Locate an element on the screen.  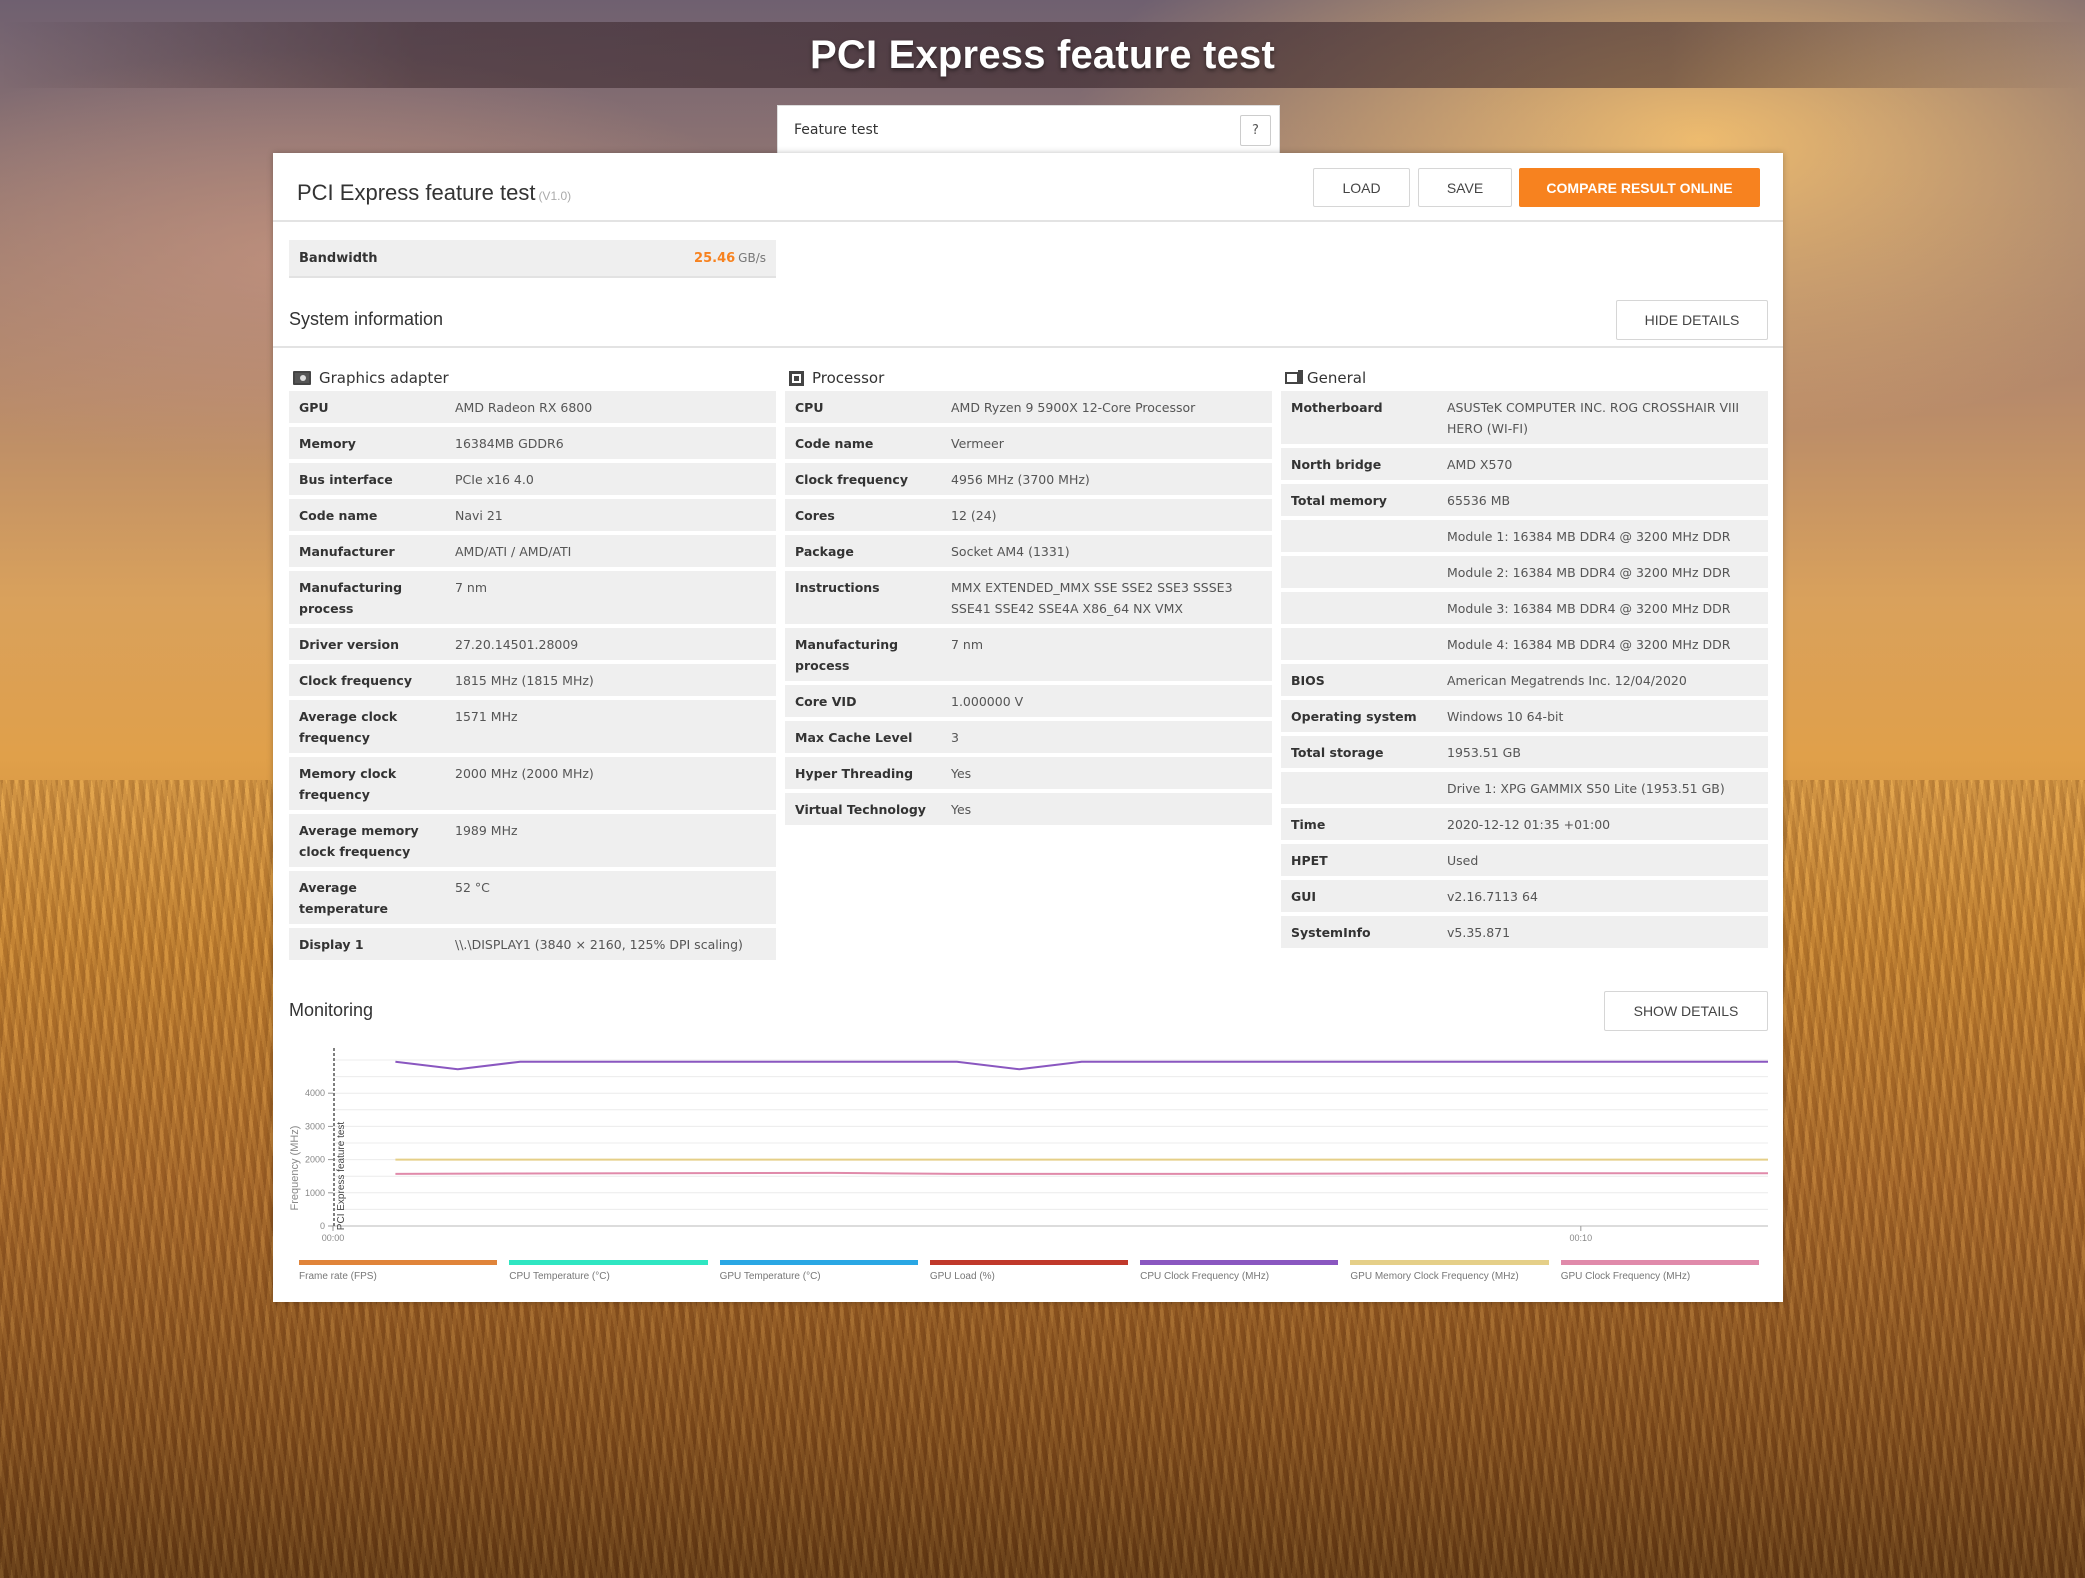
info-row: Manufacturing process 7 nm is located at coordinates (532, 597).